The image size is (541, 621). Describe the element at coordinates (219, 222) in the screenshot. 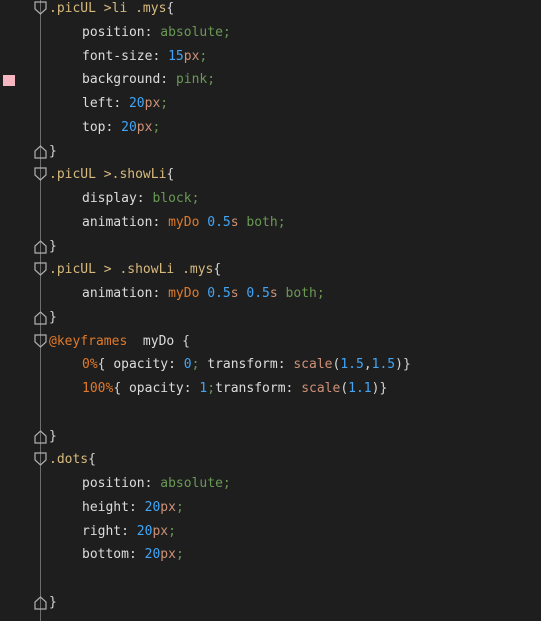

I see `code-token: 0.5` at that location.